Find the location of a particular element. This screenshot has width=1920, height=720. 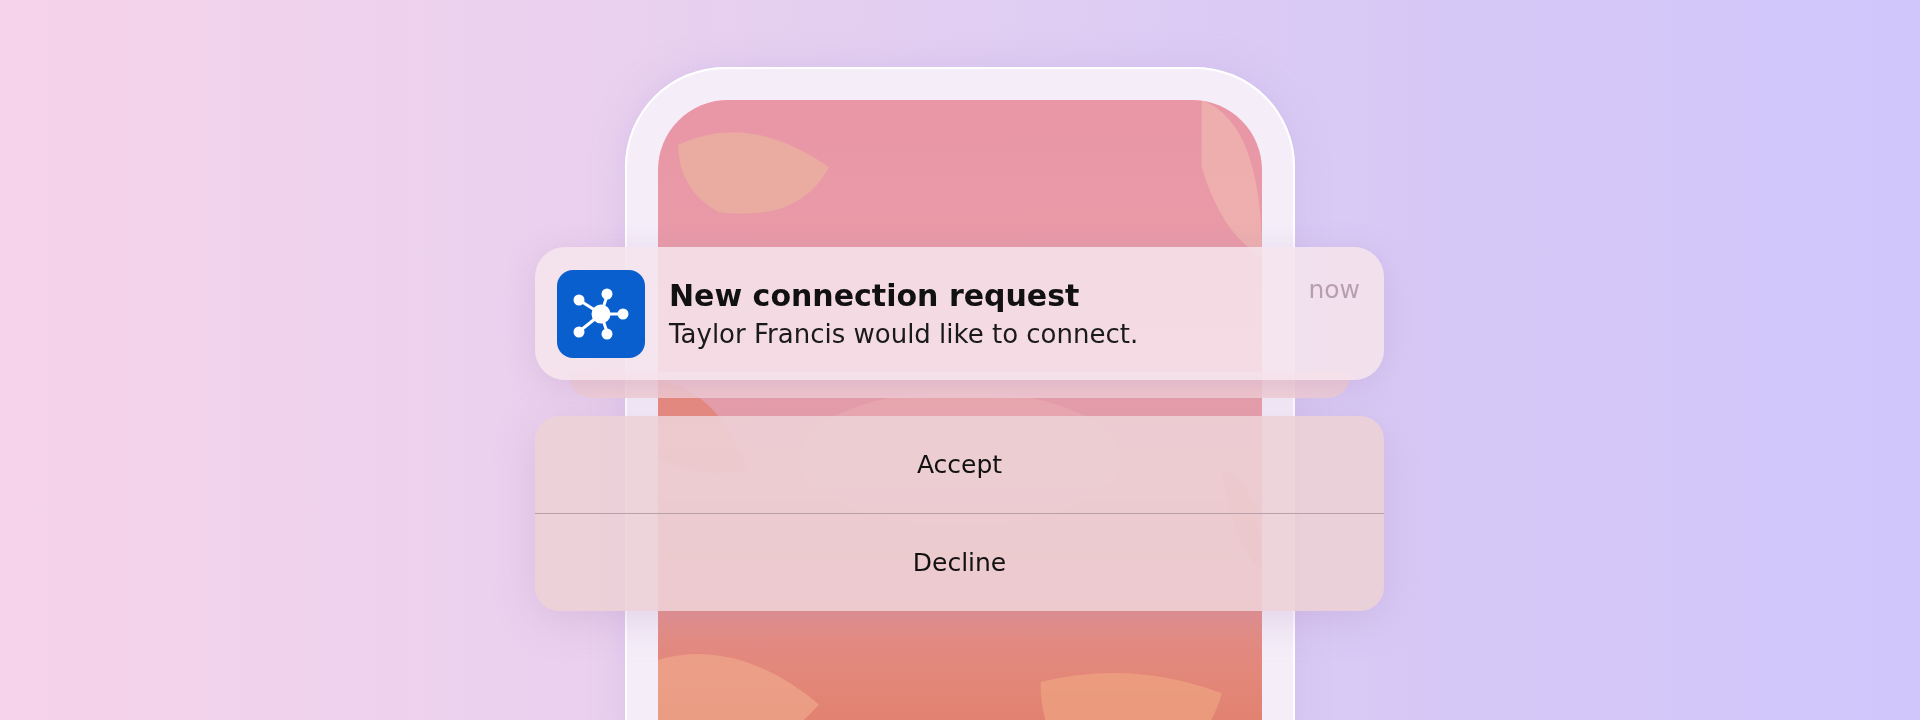

notification-message: Taylor Francis would like to connect. is located at coordinates (904, 334).